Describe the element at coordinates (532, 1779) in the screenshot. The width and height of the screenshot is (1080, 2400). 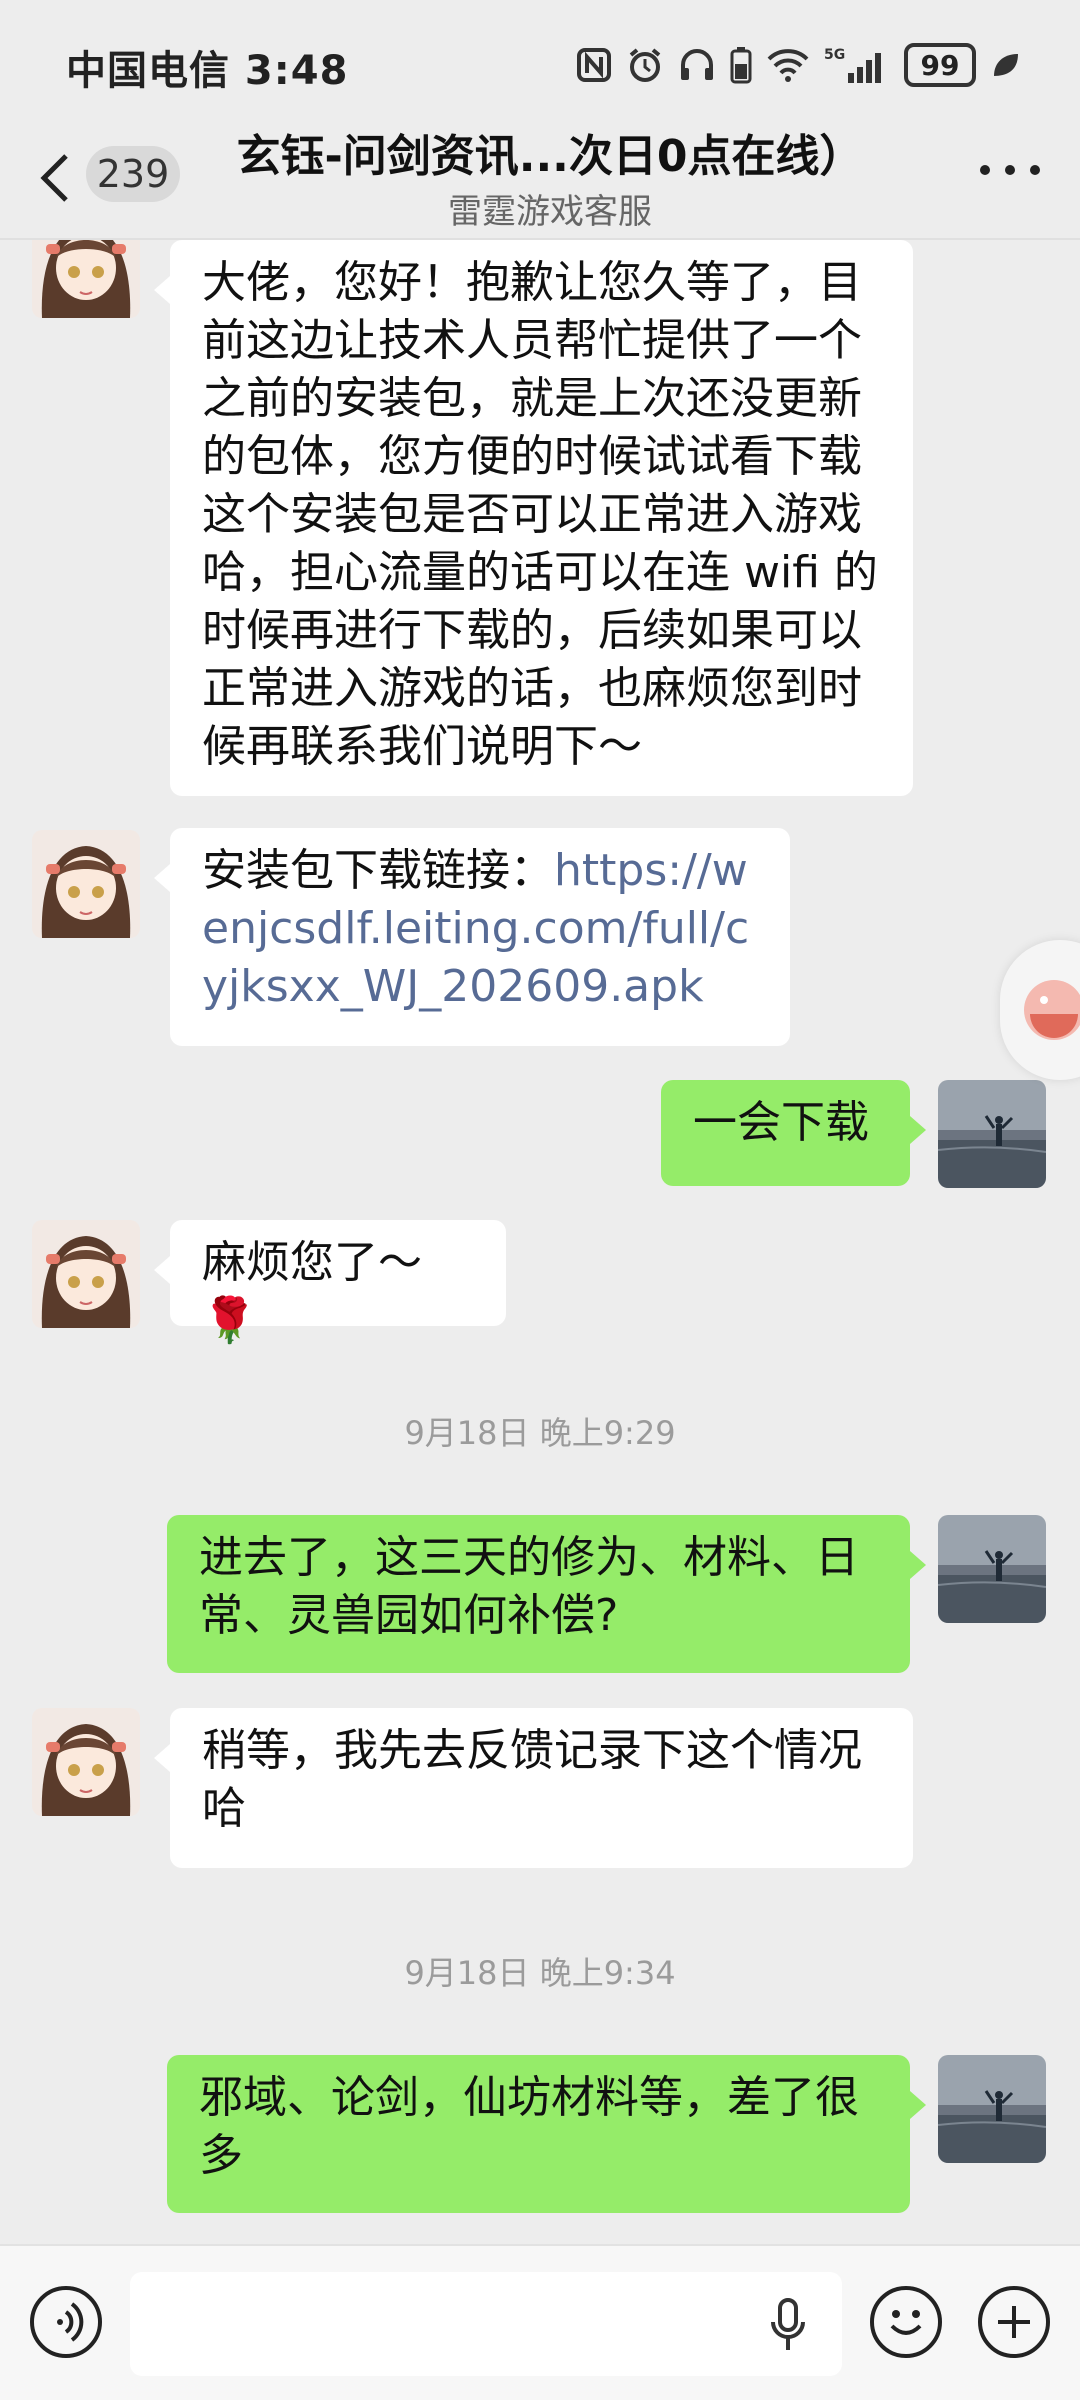
I see `message-text: 稍等，我先去反馈记录下这个情况哈` at that location.